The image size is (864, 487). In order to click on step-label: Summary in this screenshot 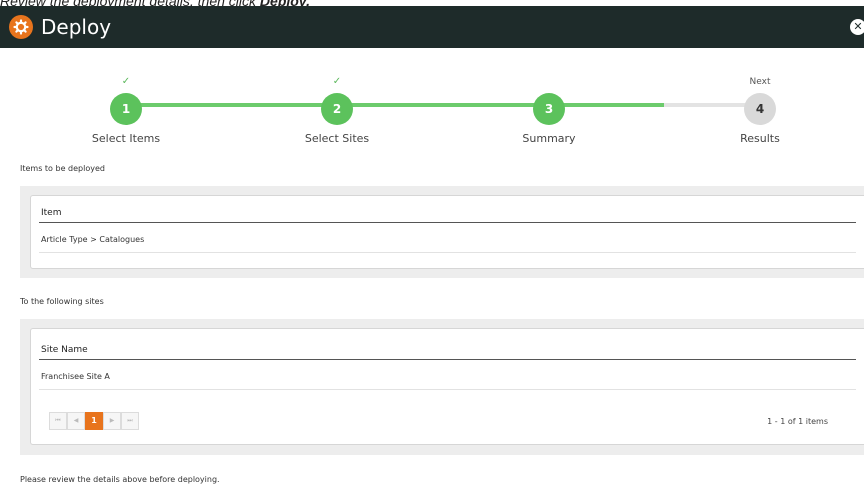, I will do `click(549, 138)`.